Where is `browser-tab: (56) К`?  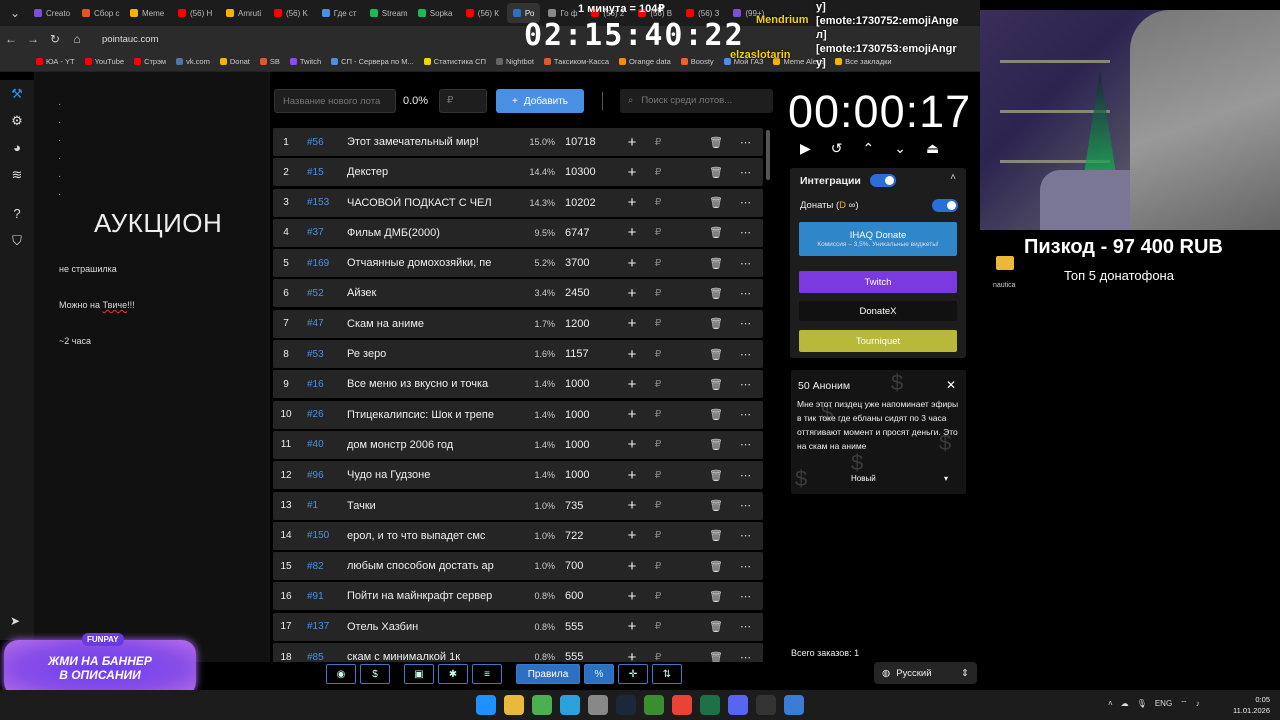 browser-tab: (56) К is located at coordinates (482, 13).